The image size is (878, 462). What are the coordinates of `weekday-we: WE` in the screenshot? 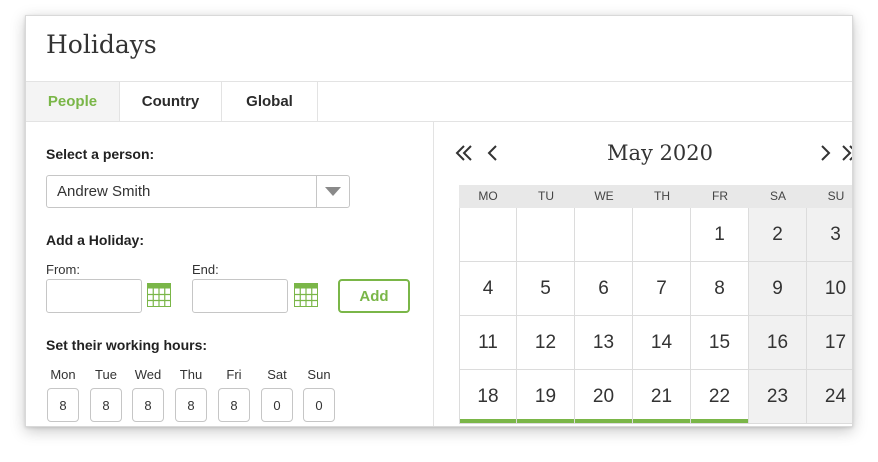 It's located at (604, 196).